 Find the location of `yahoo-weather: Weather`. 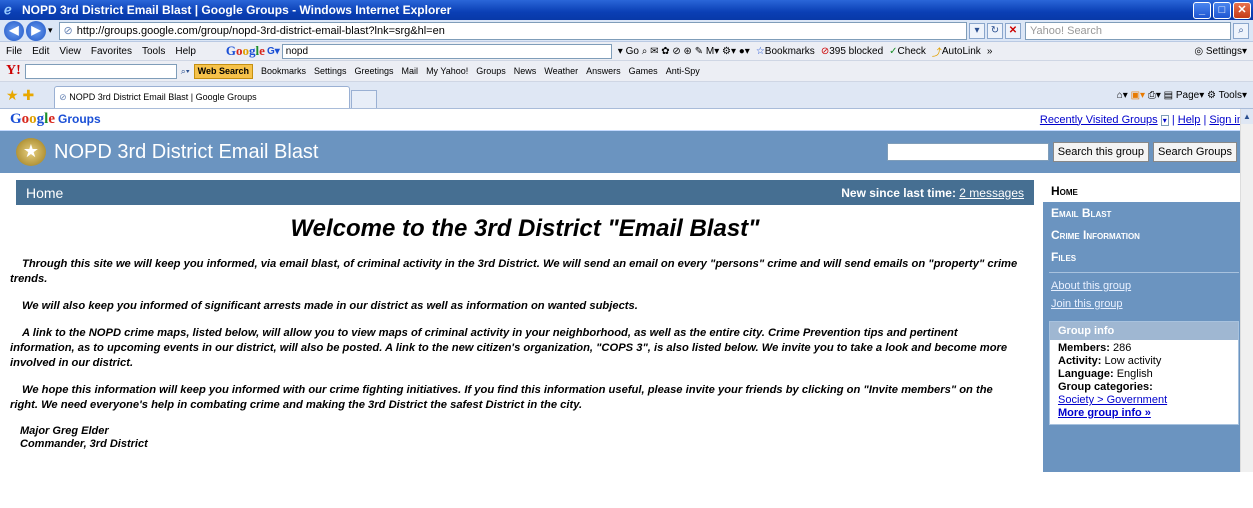

yahoo-weather: Weather is located at coordinates (561, 71).